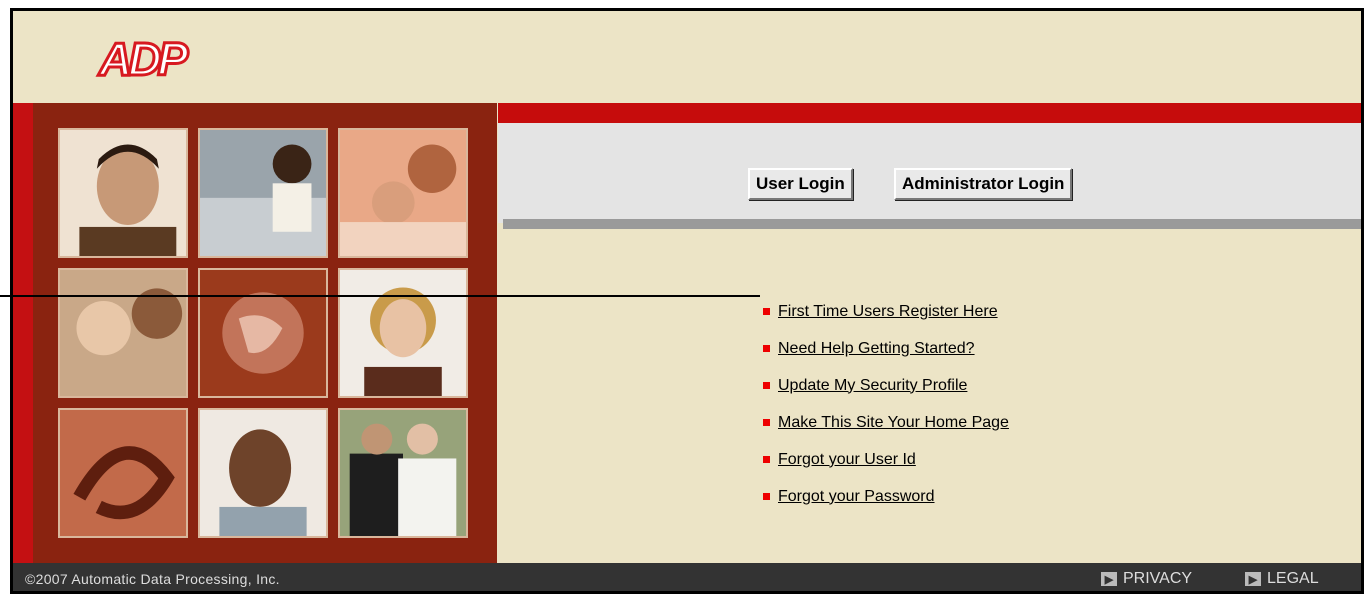 The height and width of the screenshot is (596, 1368). Describe the element at coordinates (929, 113) in the screenshot. I see `red-accent-bar` at that location.